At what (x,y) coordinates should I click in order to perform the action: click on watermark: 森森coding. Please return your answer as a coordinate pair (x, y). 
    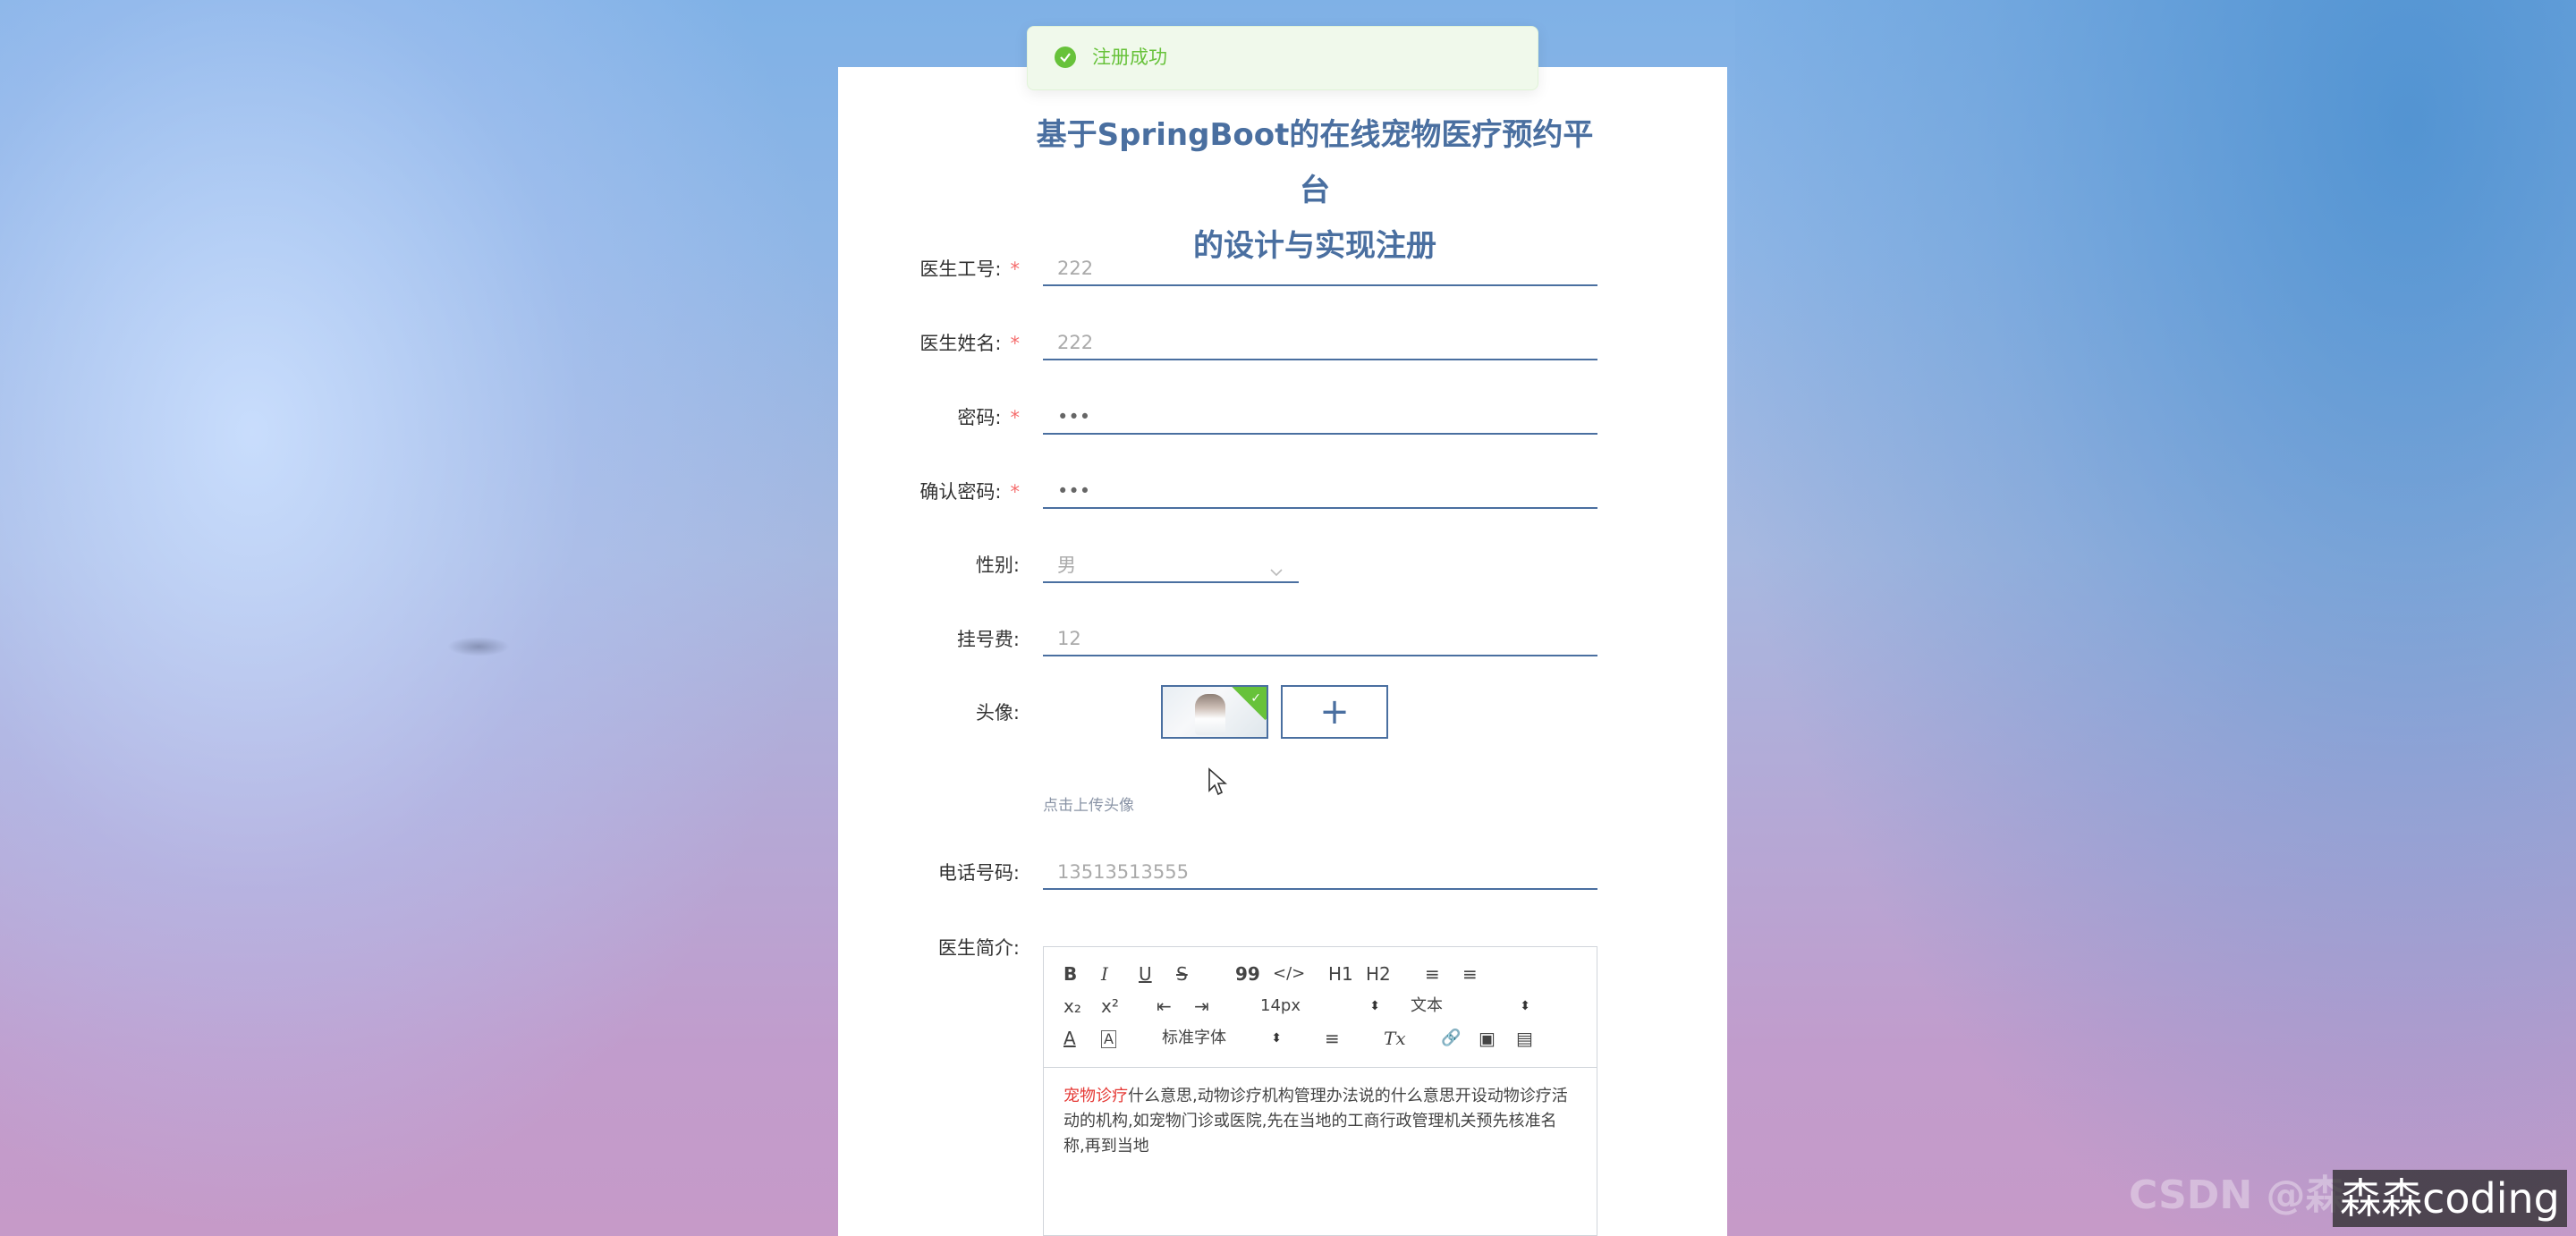
    Looking at the image, I should click on (2450, 1198).